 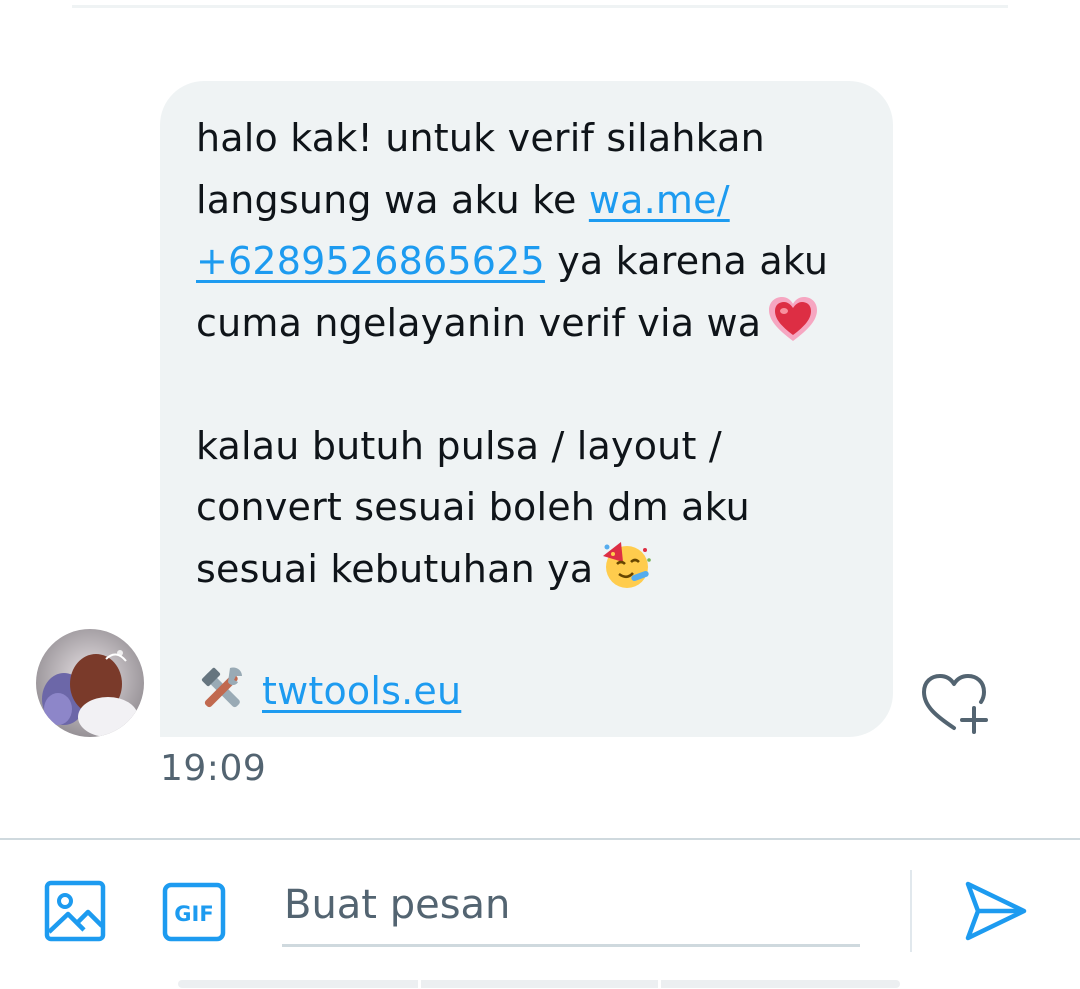 What do you see at coordinates (392, 199) in the screenshot?
I see `message-text: langsung wa aku ke` at bounding box center [392, 199].